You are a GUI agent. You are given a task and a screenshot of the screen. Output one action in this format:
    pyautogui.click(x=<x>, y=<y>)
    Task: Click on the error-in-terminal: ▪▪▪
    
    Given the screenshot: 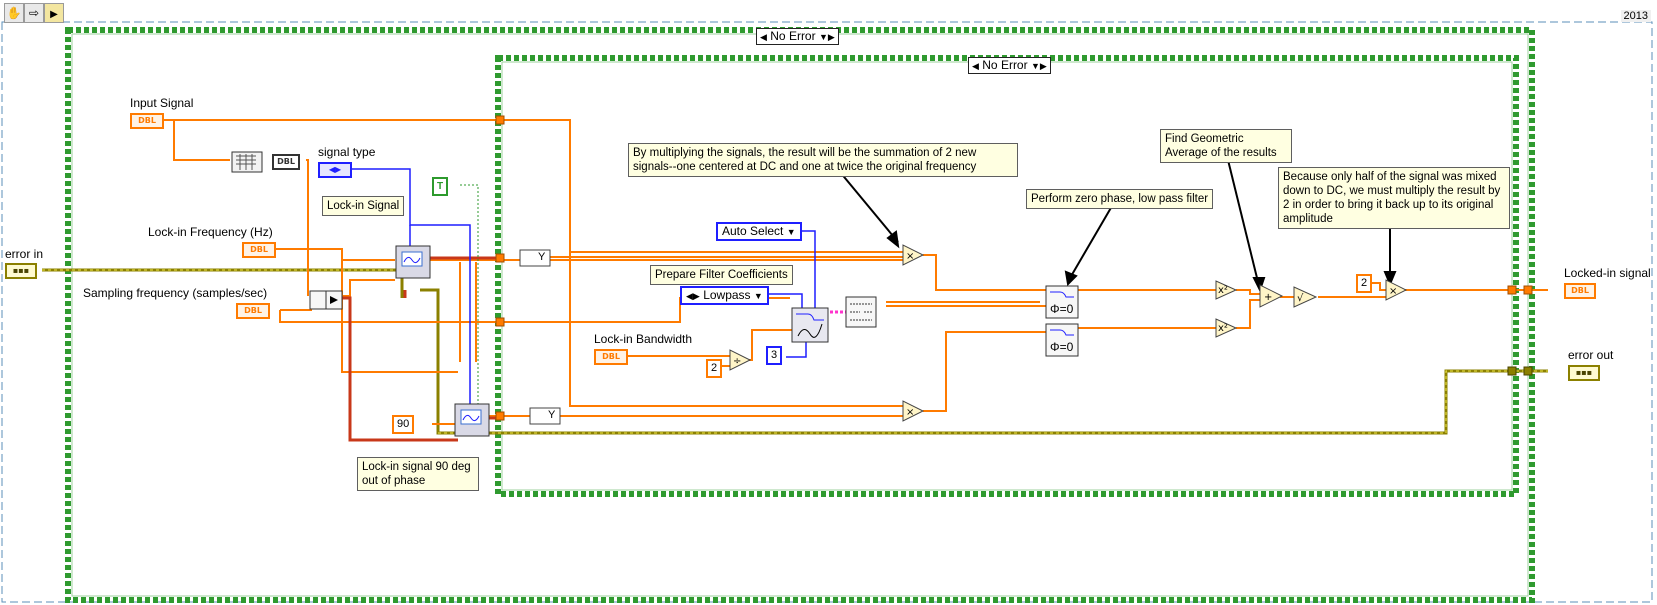 What is the action you would take?
    pyautogui.click(x=21, y=271)
    